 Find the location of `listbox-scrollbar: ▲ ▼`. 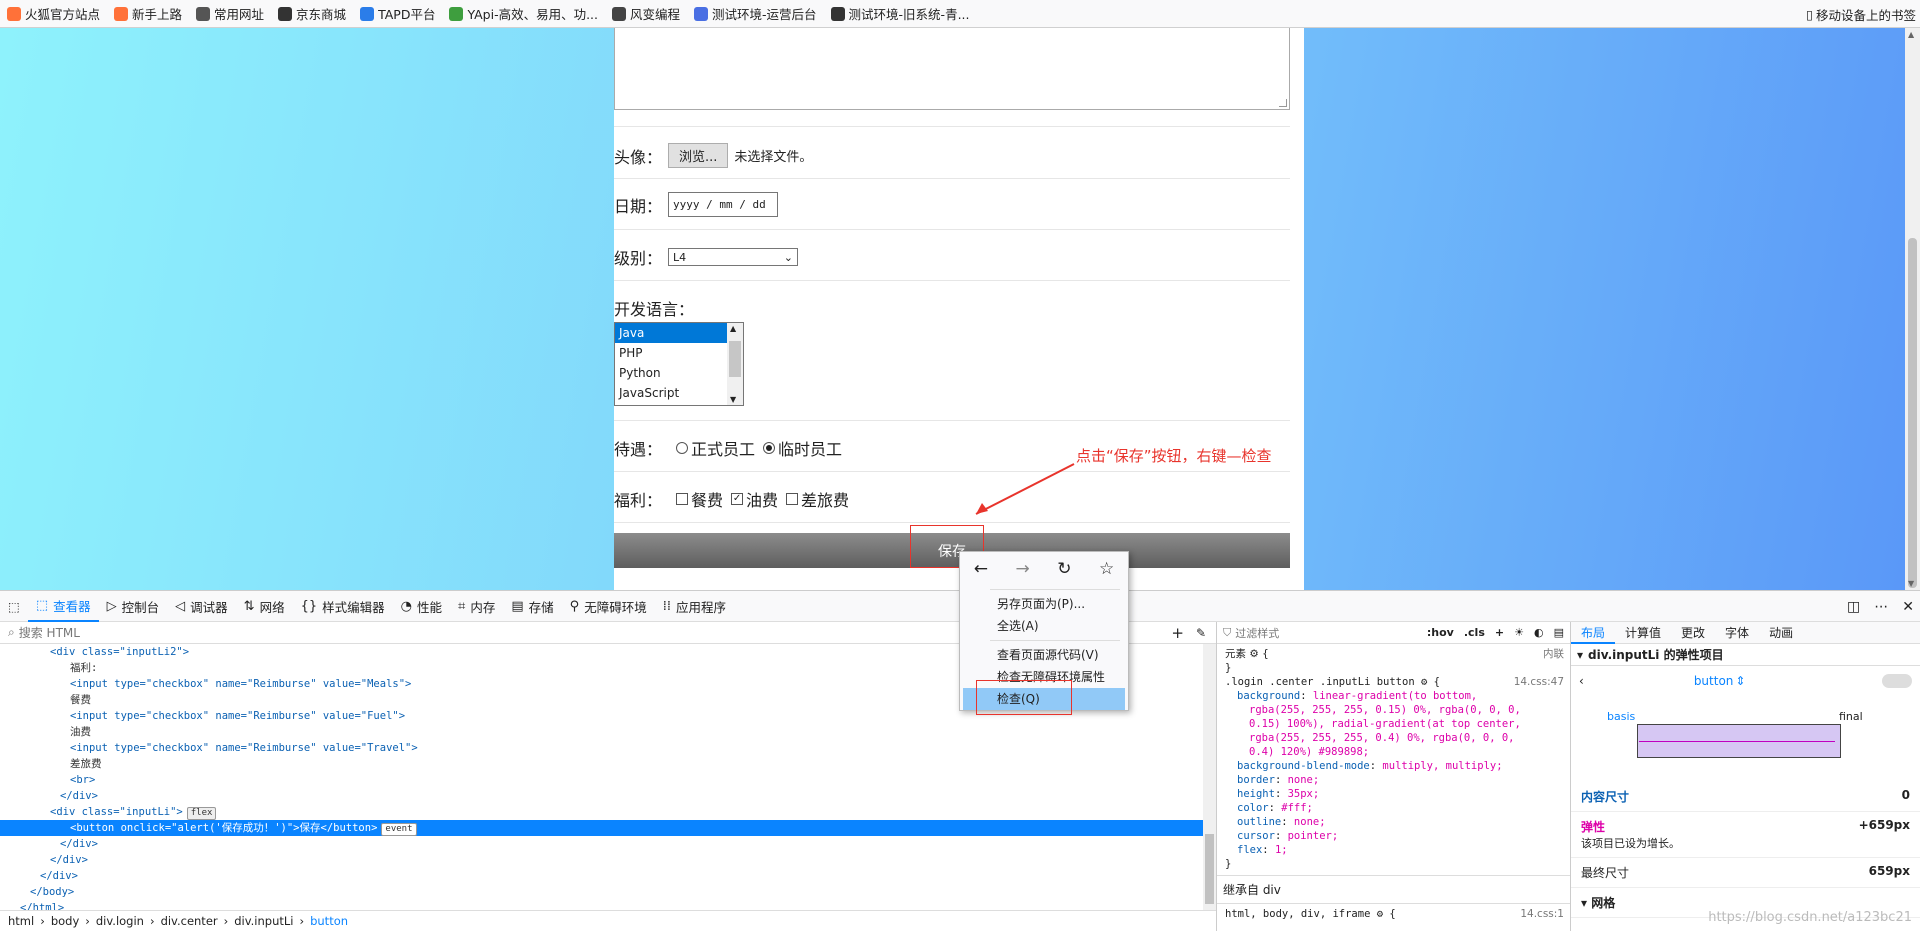

listbox-scrollbar: ▲ ▼ is located at coordinates (735, 364).